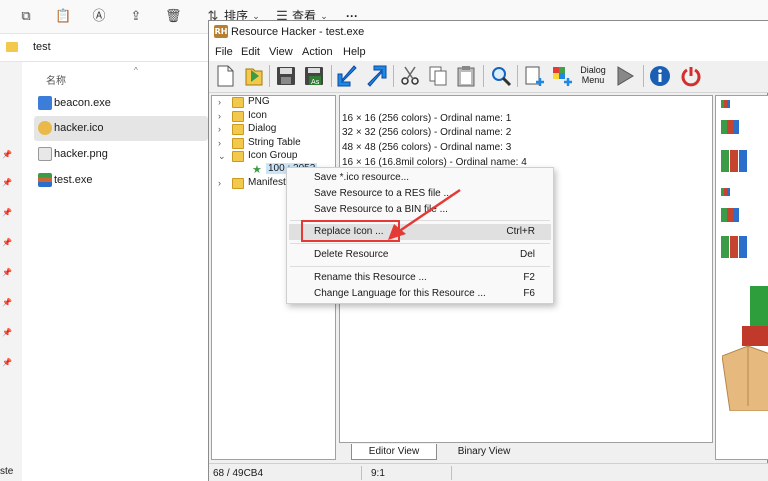 This screenshot has width=768, height=481. What do you see at coordinates (225, 76) in the screenshot?
I see `new-file-icon` at bounding box center [225, 76].